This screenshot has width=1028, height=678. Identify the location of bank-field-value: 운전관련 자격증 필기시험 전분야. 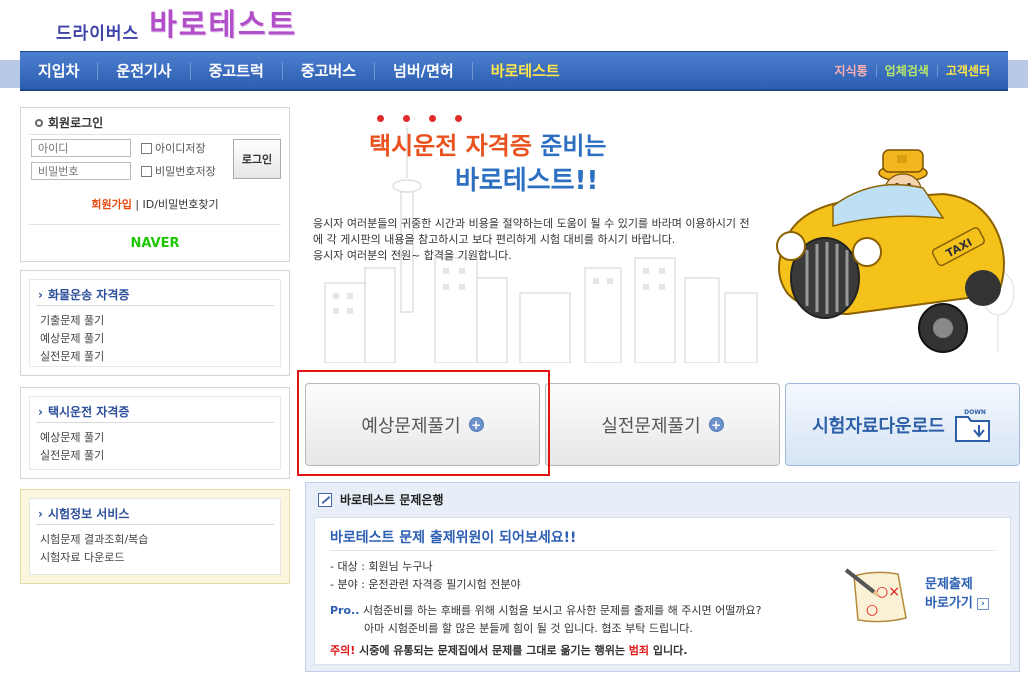
(444, 584).